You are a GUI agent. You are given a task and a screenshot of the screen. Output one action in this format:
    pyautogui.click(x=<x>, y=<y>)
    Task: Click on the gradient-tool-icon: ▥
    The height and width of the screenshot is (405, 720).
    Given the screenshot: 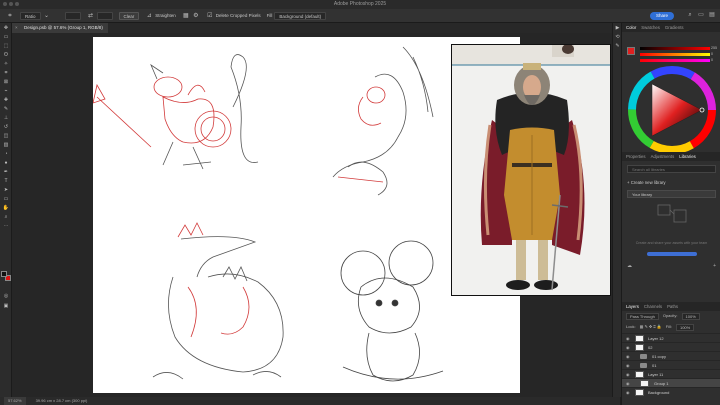 What is the action you would take?
    pyautogui.click(x=6, y=144)
    